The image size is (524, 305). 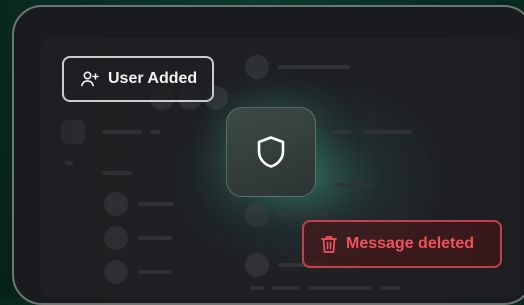 I want to click on shield-tile, so click(x=271, y=152).